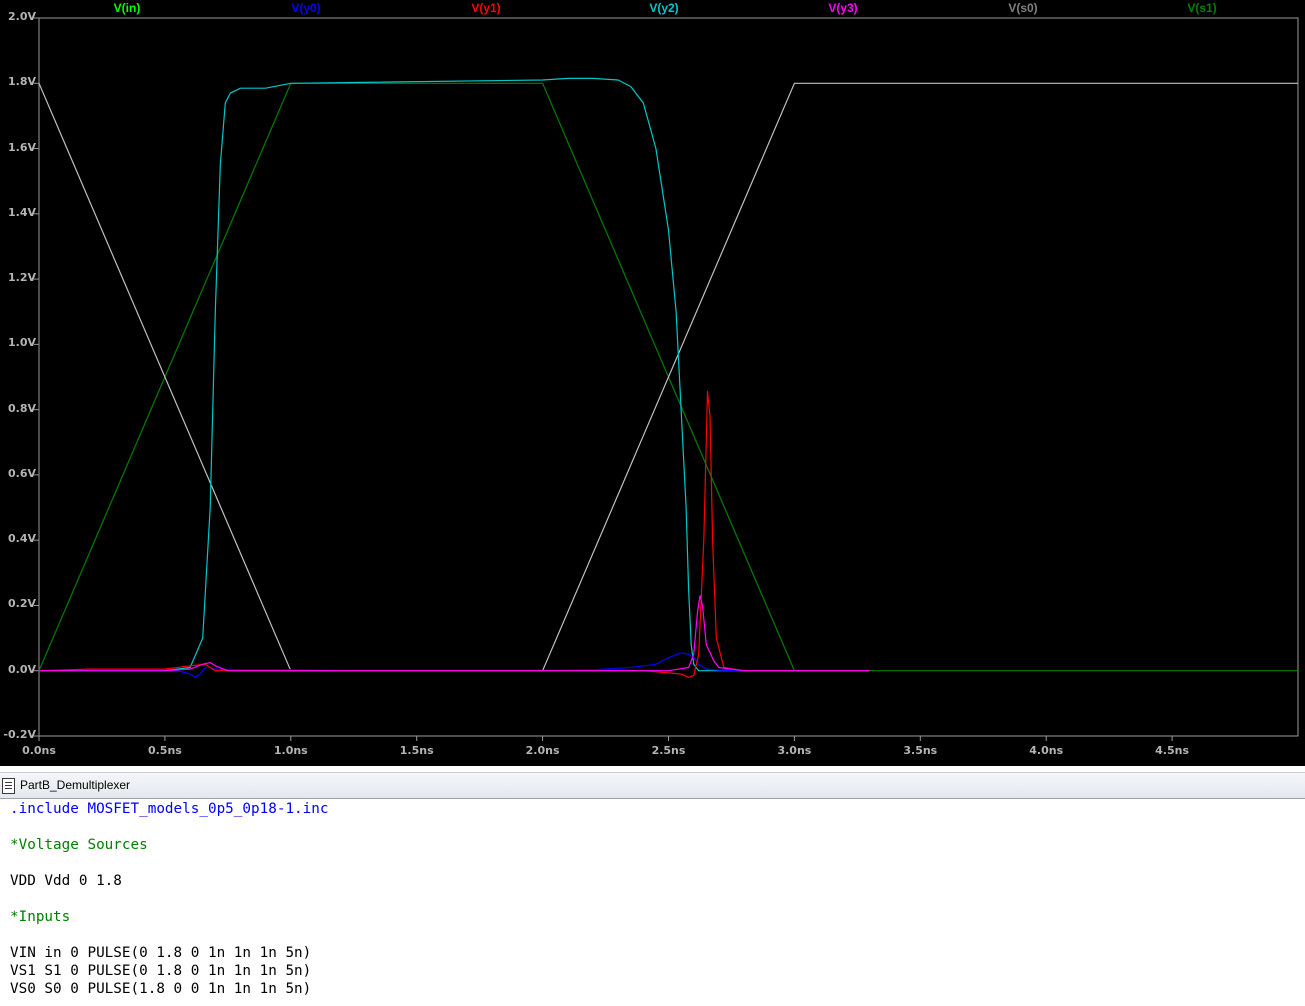 The image size is (1305, 1006). I want to click on x-tick-label: 3.5ns, so click(920, 750).